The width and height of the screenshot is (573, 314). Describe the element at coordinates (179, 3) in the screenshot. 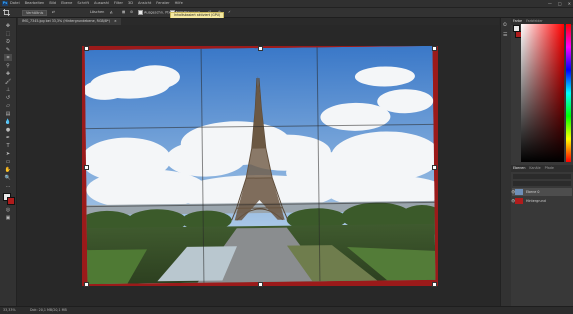

I see `menu-item: Hilfe` at that location.